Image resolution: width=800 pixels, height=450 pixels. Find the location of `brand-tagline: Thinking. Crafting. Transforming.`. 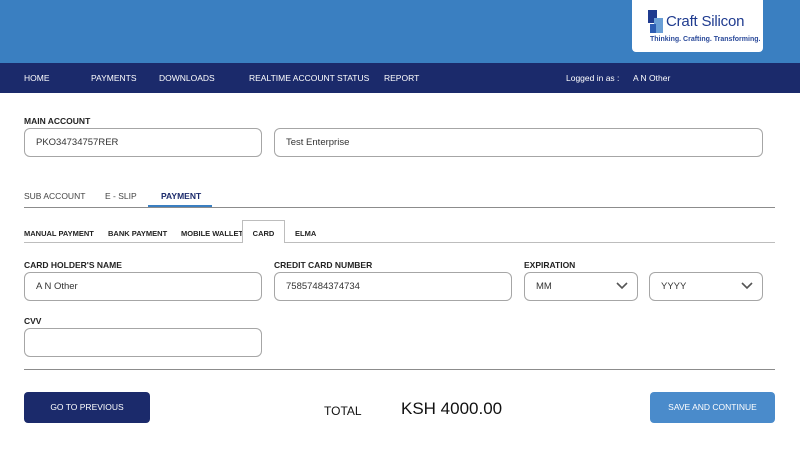

brand-tagline: Thinking. Crafting. Transforming. is located at coordinates (705, 39).